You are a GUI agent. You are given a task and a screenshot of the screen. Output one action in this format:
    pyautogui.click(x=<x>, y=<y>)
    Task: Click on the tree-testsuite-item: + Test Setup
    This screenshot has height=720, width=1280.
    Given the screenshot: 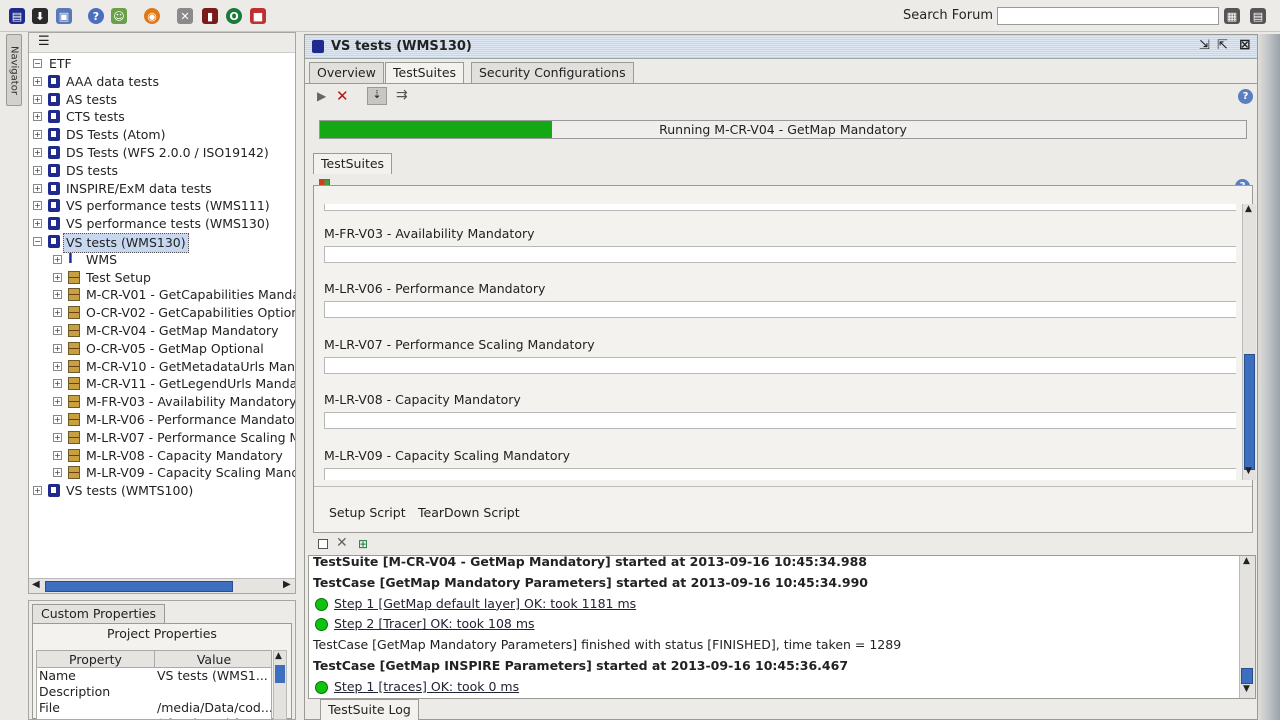 What is the action you would take?
    pyautogui.click(x=162, y=278)
    